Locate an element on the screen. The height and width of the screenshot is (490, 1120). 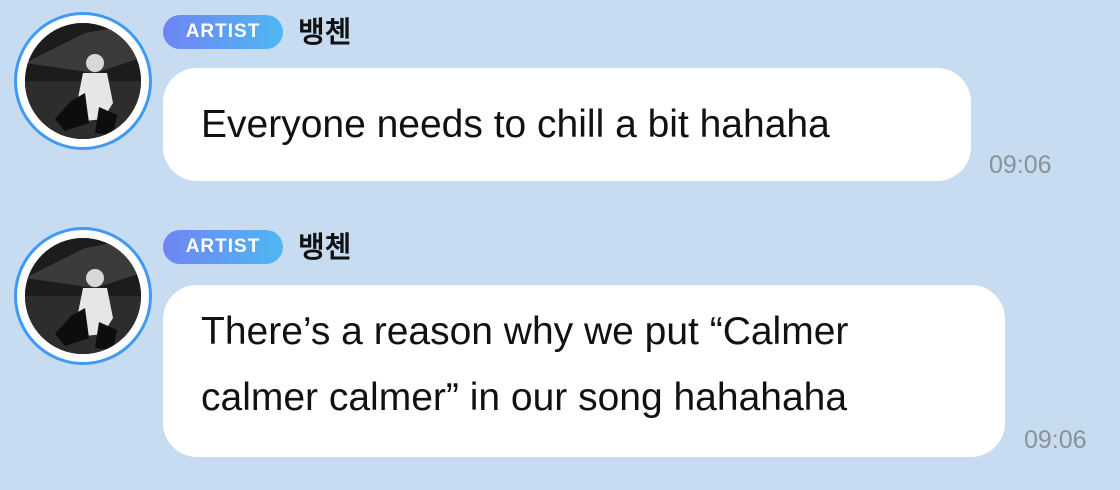
message-text-line: calmer calmer” in our song hahahaha is located at coordinates (524, 397).